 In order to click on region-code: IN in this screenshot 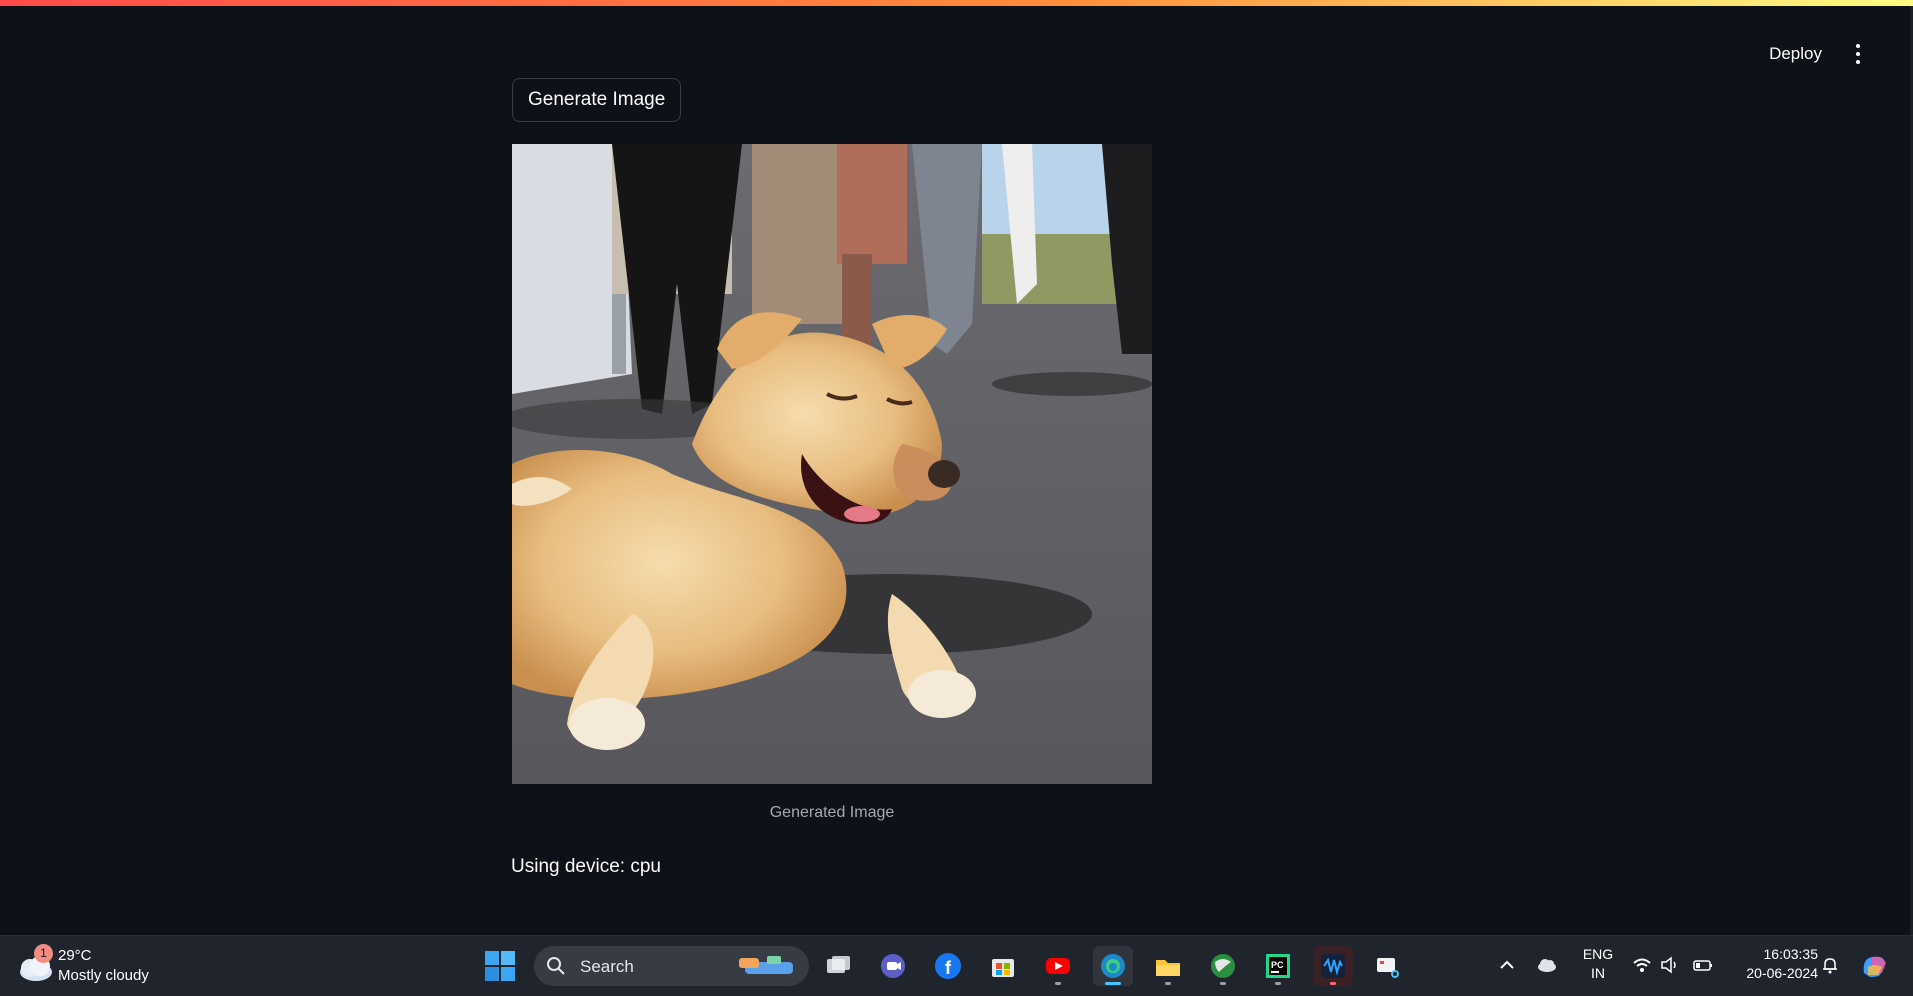, I will do `click(1598, 973)`.